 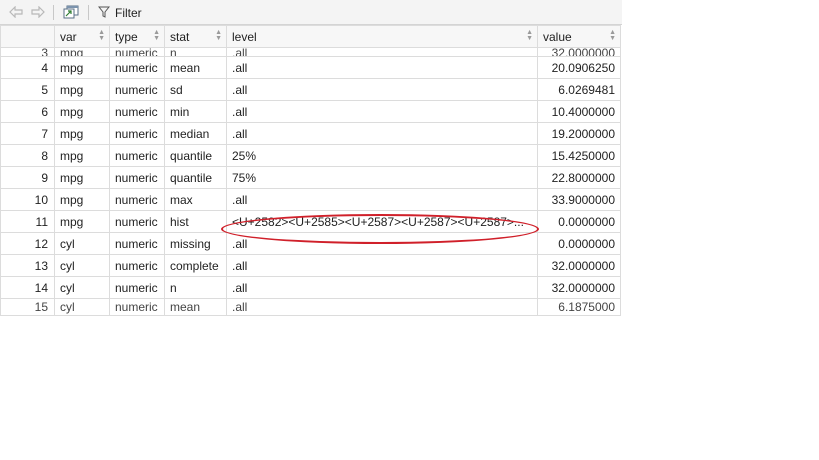 I want to click on row-number: 3, so click(x=27, y=52).